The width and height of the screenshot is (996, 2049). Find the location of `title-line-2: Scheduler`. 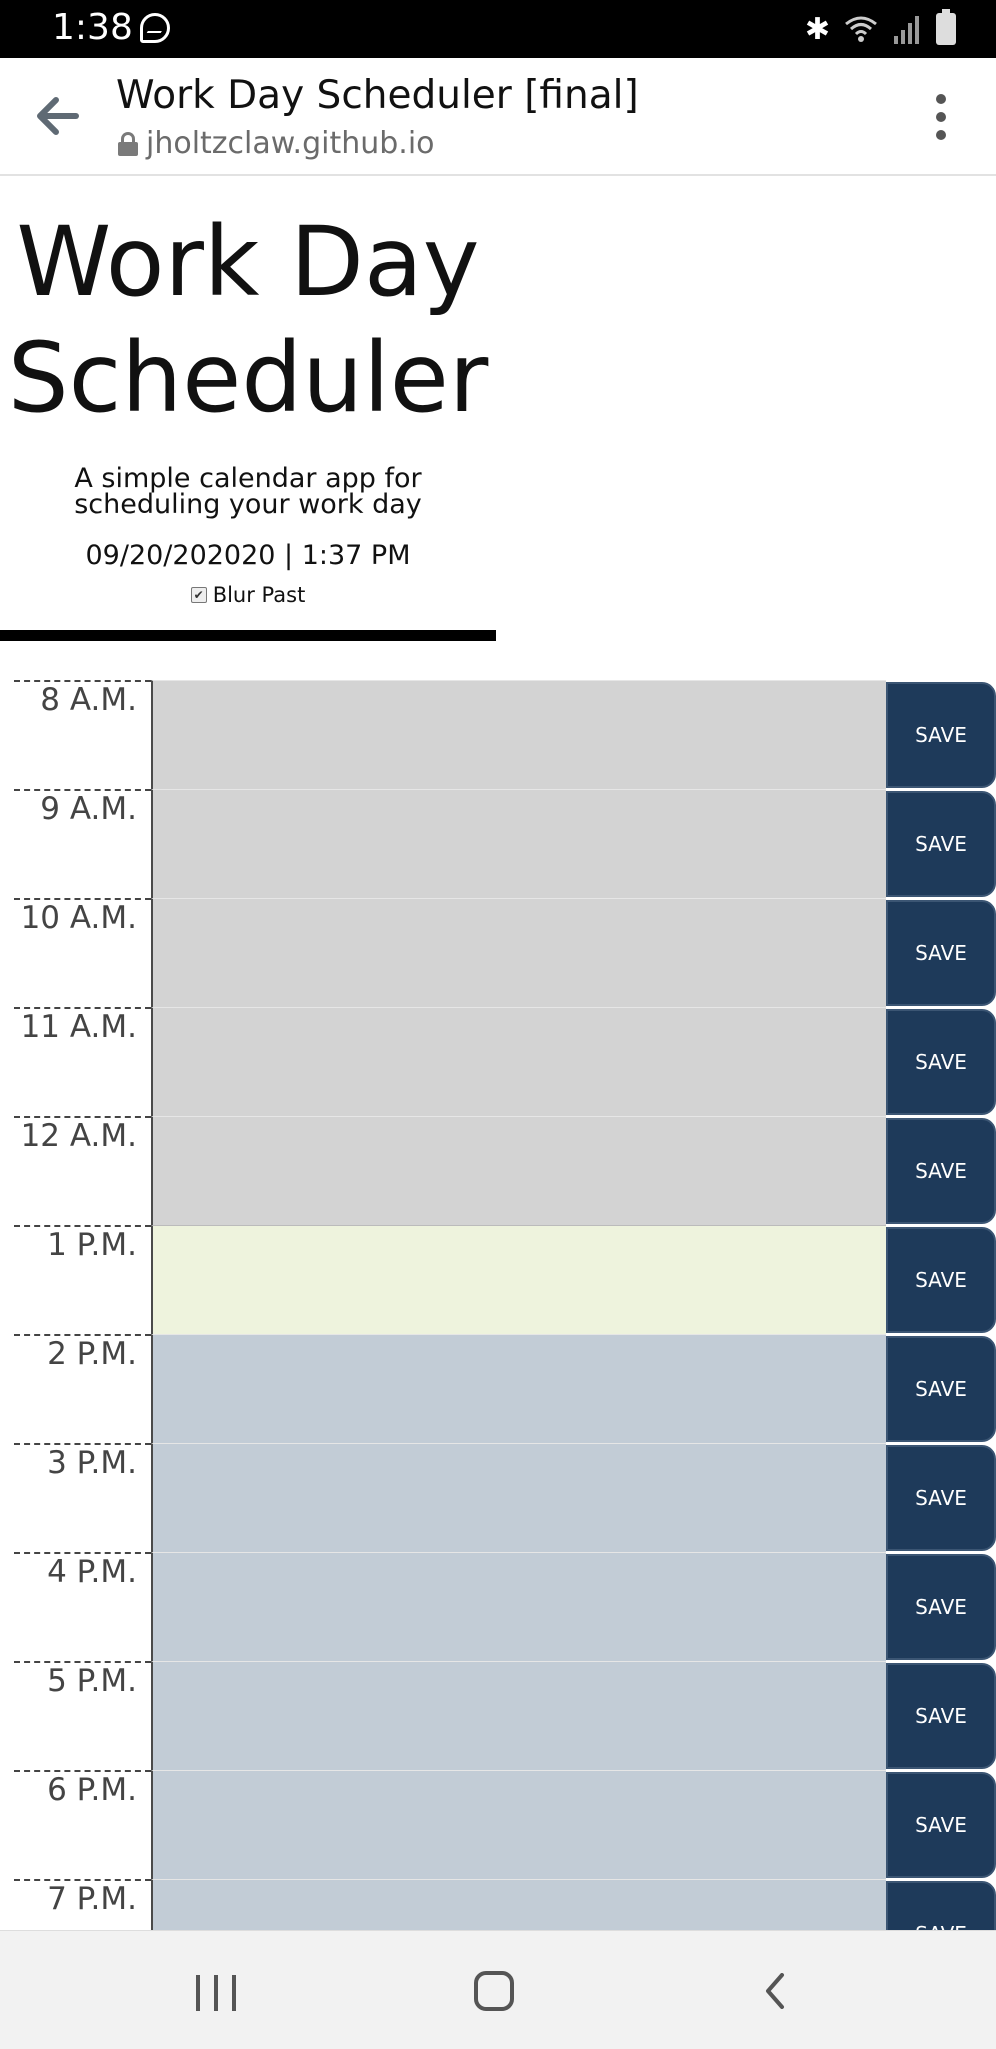

title-line-2: Scheduler is located at coordinates (248, 378).